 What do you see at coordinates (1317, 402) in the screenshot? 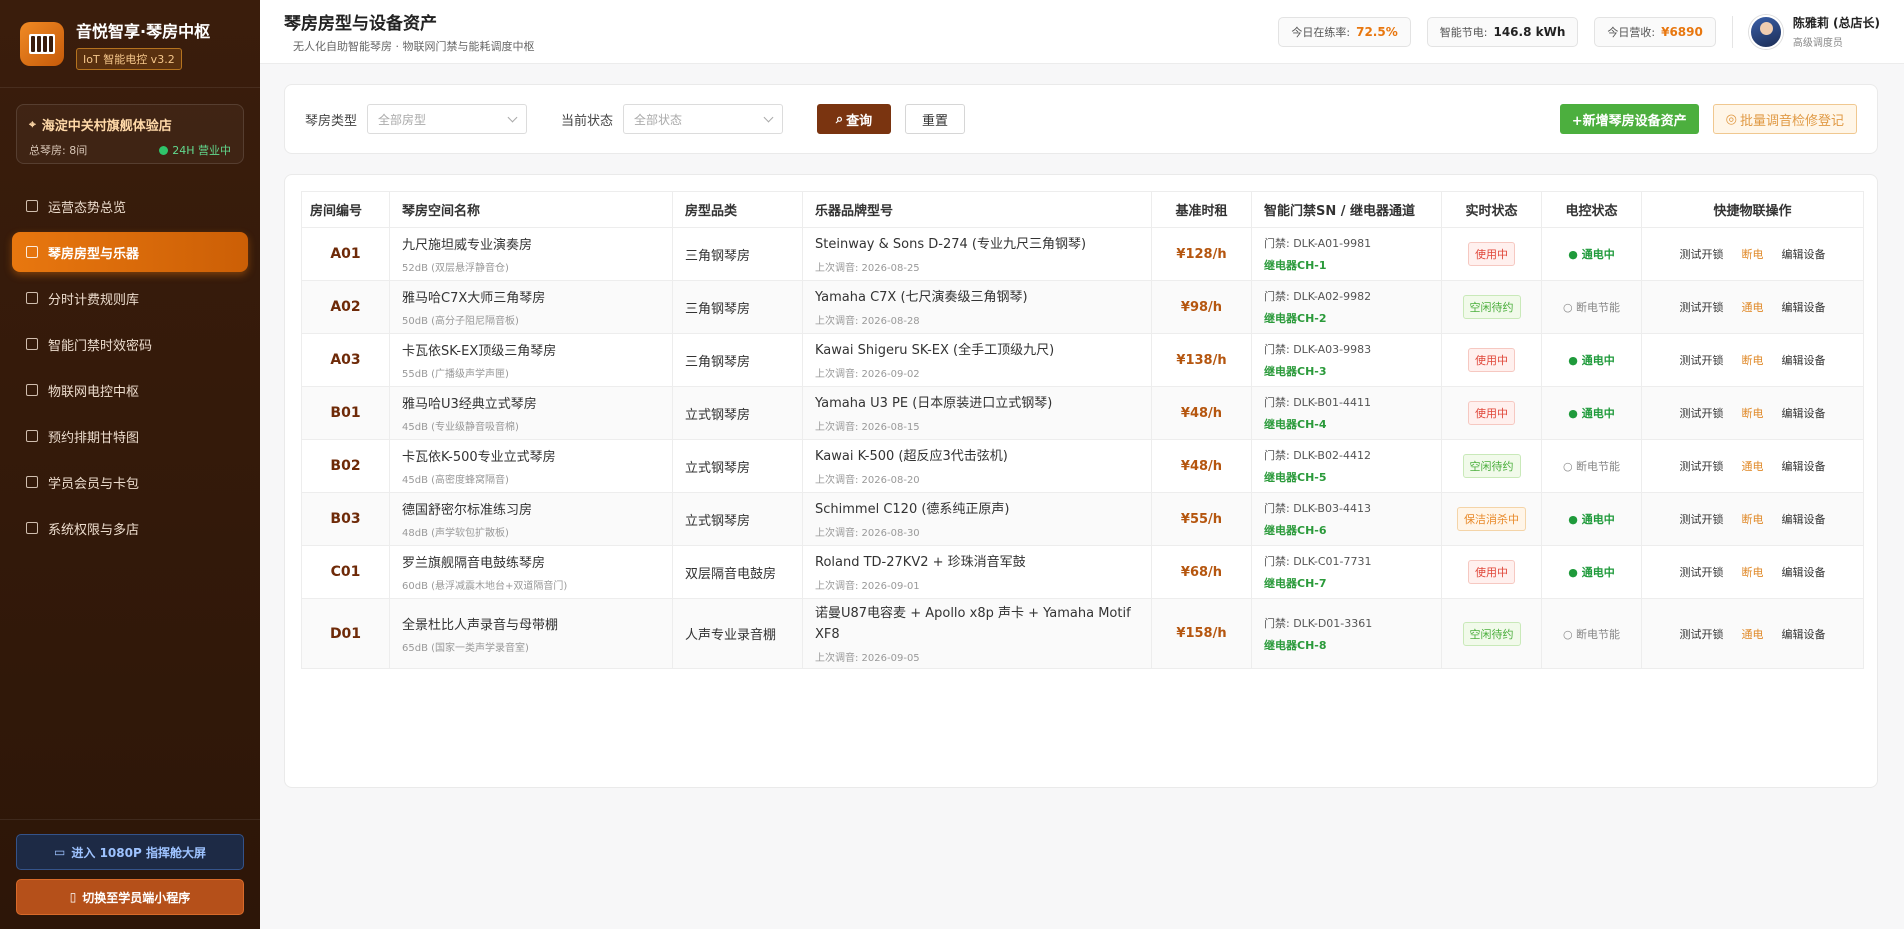
I see `door-sn: 门禁: DLK-B01-4411` at bounding box center [1317, 402].